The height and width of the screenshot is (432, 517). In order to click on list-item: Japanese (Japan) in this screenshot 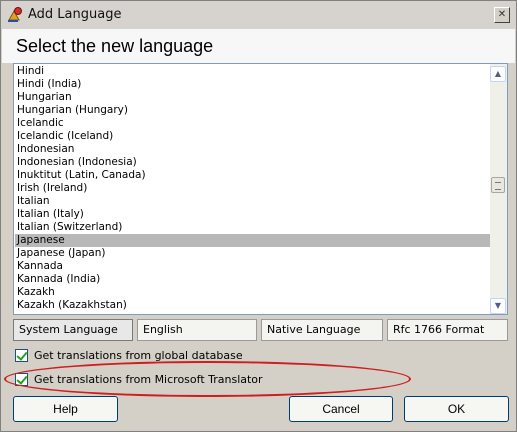, I will do `click(253, 253)`.